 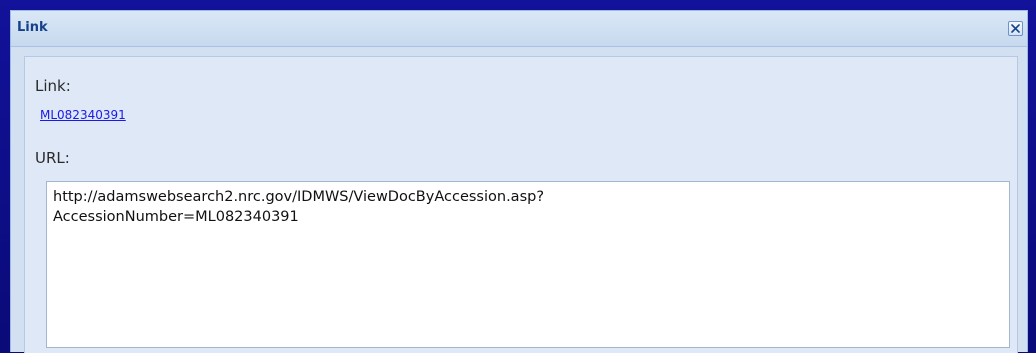 I want to click on url-label: URL:, so click(x=52, y=158).